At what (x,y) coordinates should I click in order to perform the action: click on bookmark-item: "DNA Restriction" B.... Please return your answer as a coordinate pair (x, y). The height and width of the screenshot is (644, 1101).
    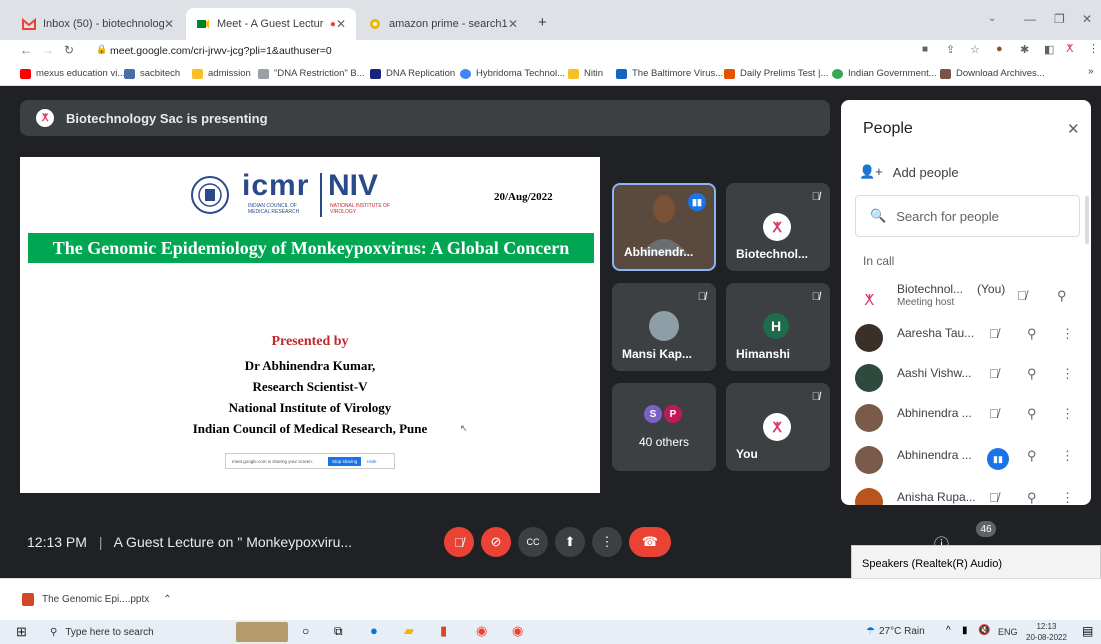
    Looking at the image, I should click on (311, 73).